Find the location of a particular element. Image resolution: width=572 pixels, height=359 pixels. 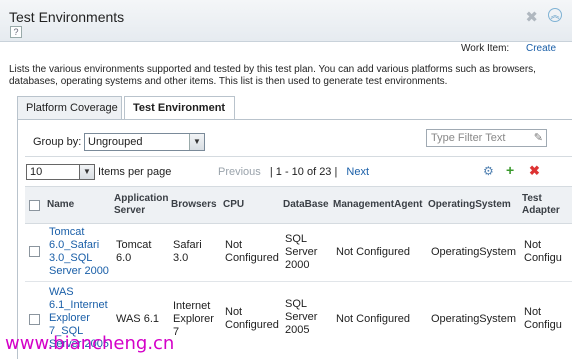

column-header-name: Name is located at coordinates (60, 205).